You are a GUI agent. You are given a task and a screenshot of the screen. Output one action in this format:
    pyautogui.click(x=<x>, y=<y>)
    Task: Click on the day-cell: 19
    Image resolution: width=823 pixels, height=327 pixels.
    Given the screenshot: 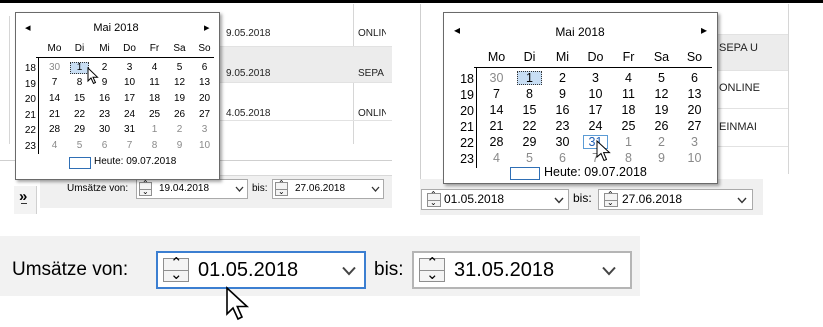 What is the action you would take?
    pyautogui.click(x=661, y=110)
    